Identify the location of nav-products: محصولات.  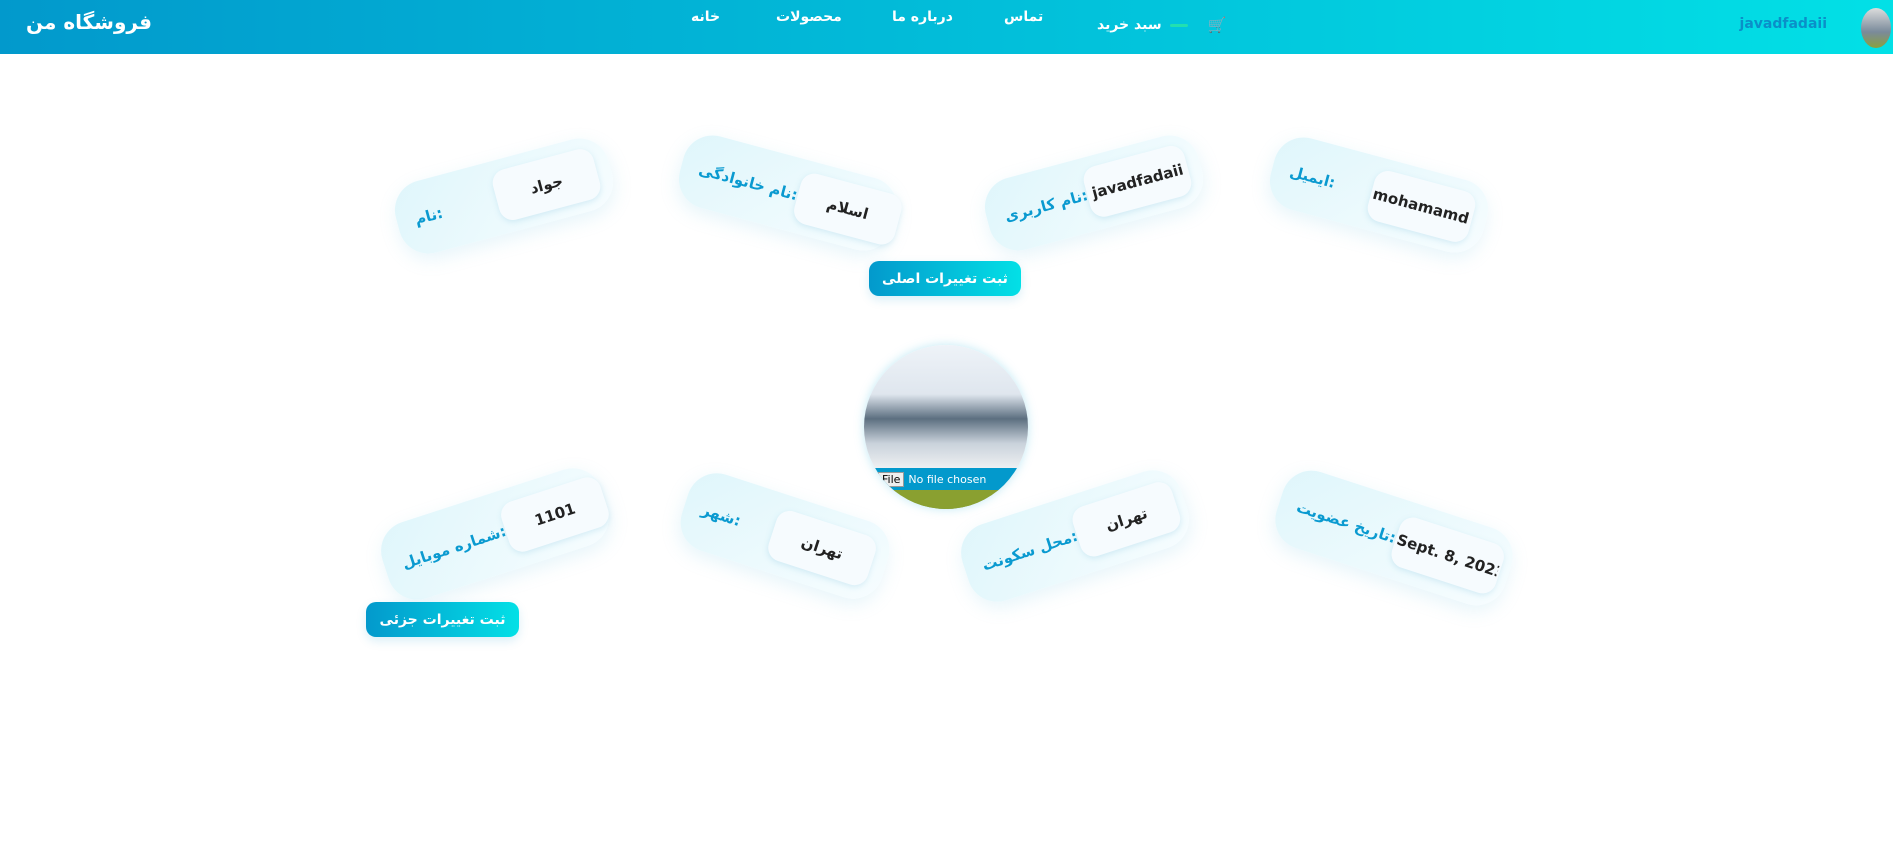
(809, 17).